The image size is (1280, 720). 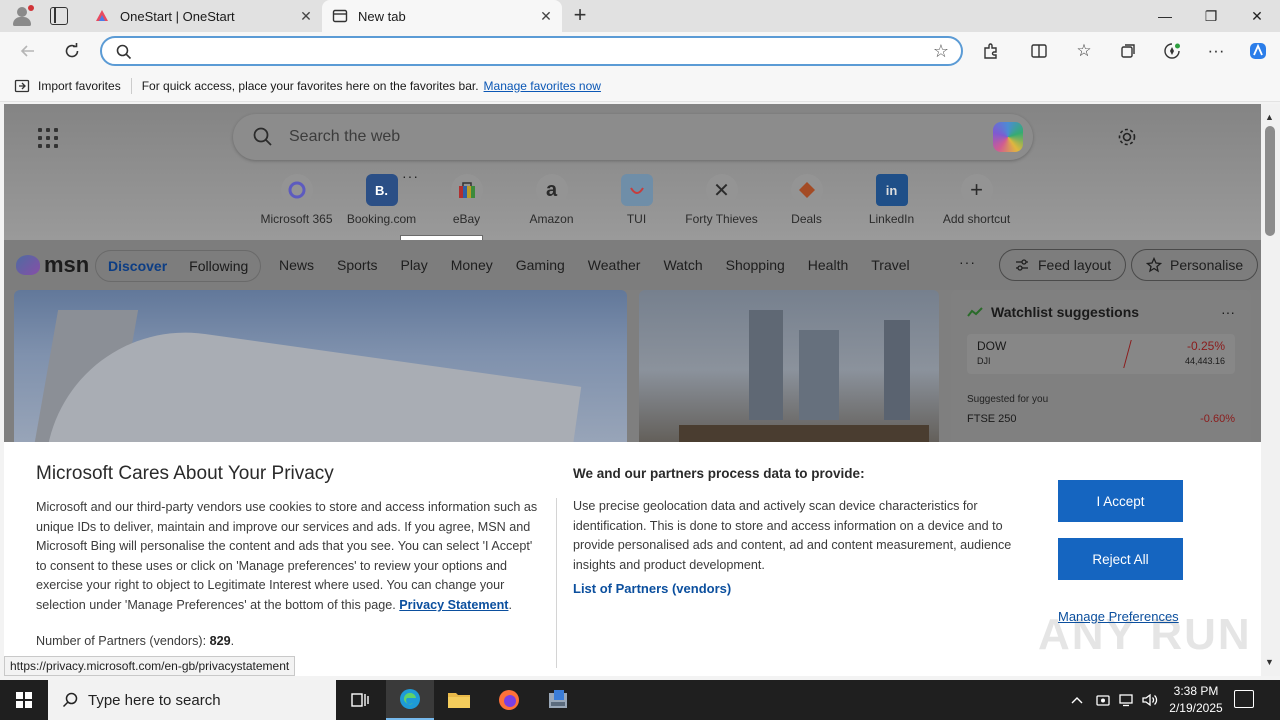 What do you see at coordinates (72, 51) in the screenshot?
I see `refresh-button` at bounding box center [72, 51].